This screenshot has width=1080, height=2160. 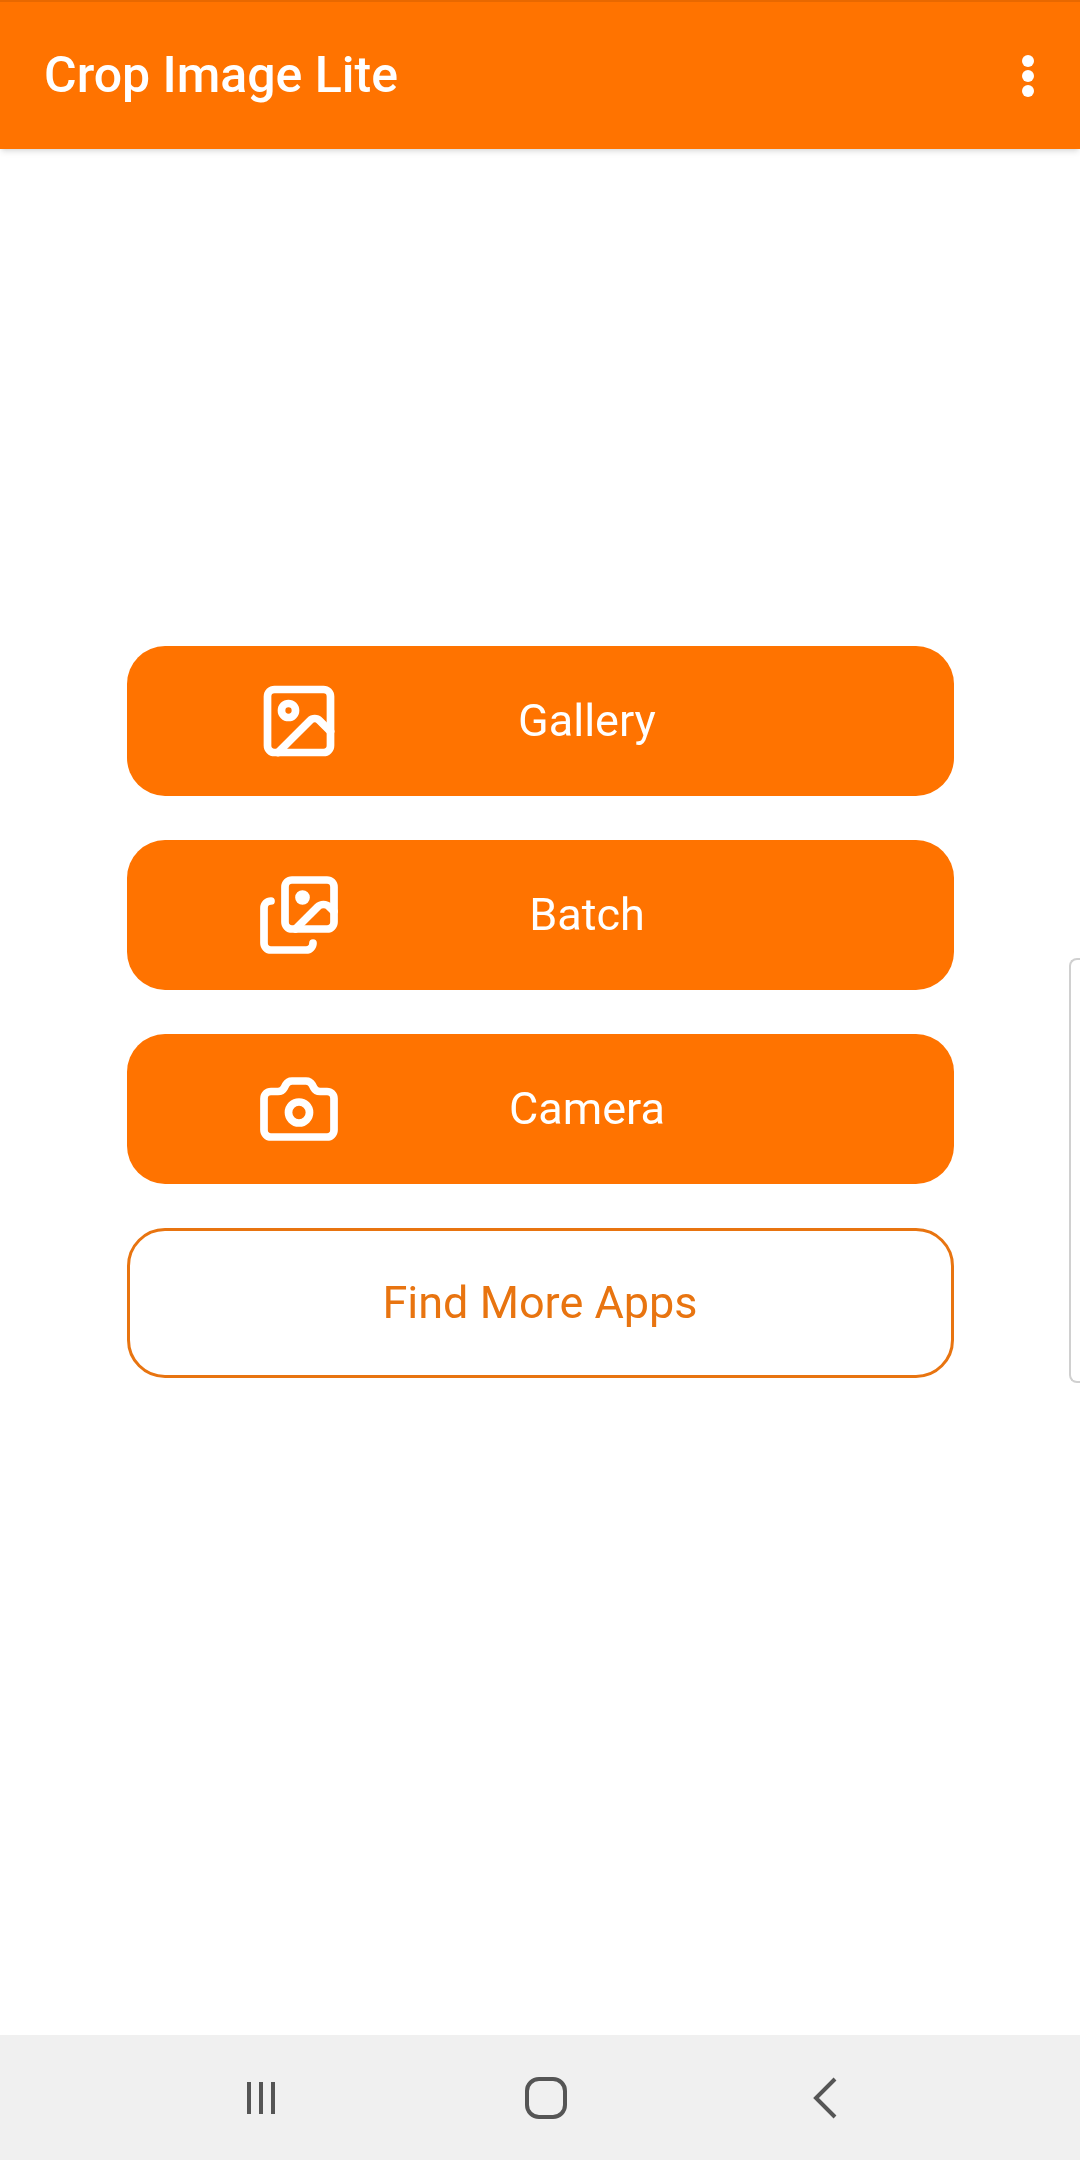 I want to click on app-title: Crop Image Lite, so click(x=221, y=75).